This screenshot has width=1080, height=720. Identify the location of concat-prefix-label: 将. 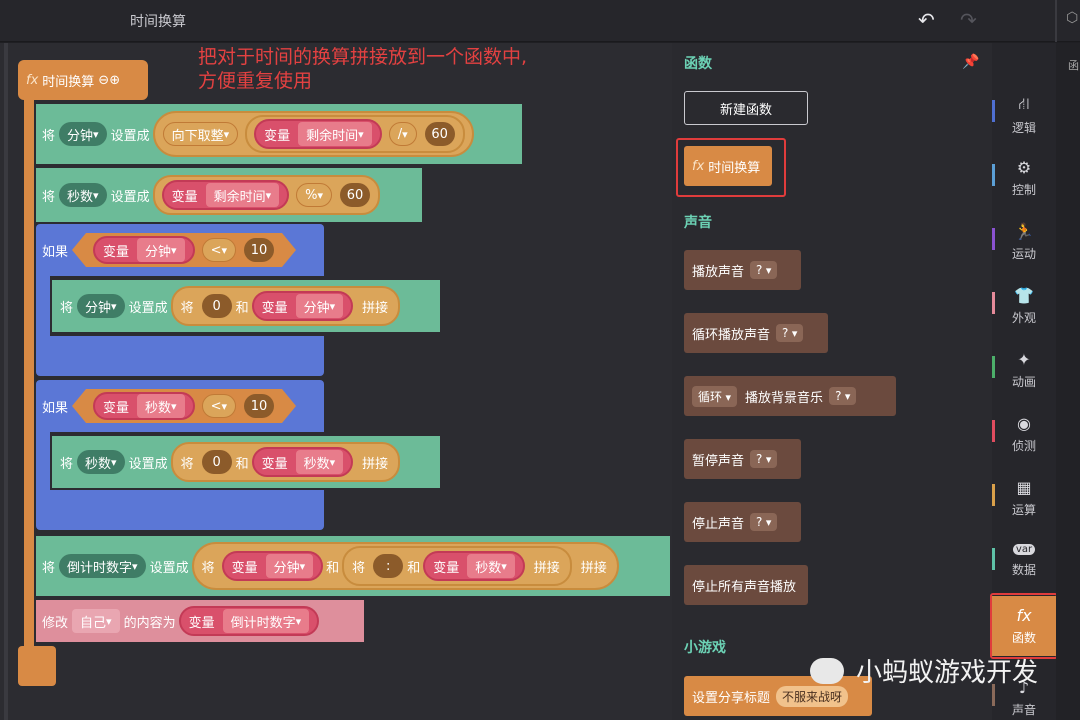
(187, 308).